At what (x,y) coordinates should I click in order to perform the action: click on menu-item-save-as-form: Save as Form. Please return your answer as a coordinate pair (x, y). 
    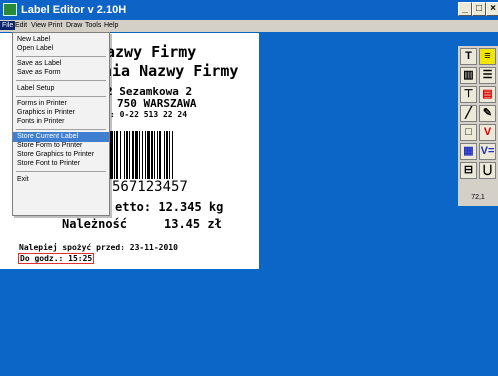
    Looking at the image, I should click on (61, 73).